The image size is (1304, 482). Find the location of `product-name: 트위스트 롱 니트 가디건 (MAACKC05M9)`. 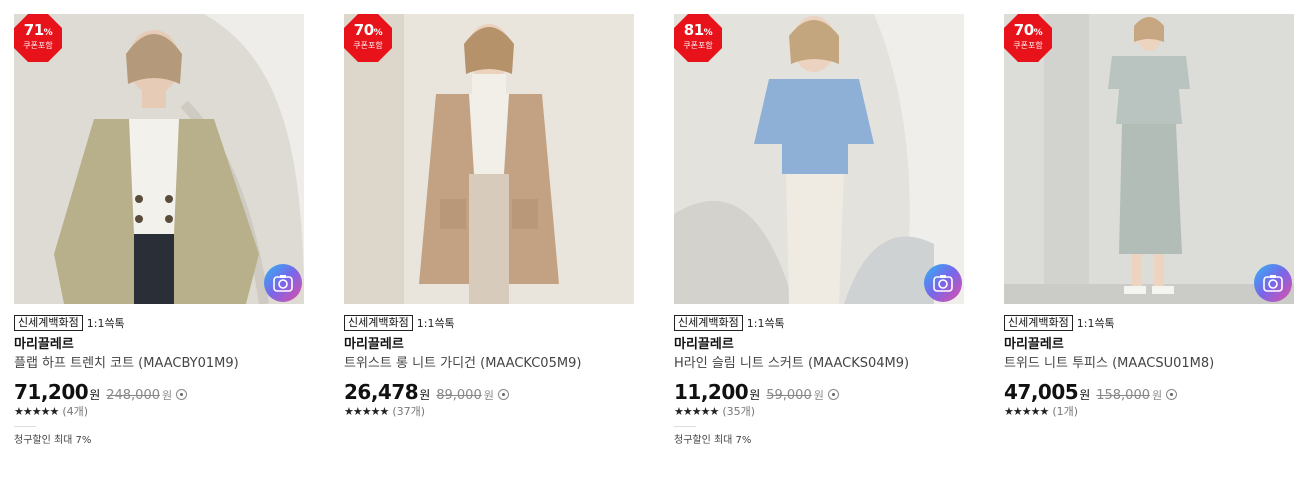

product-name: 트위스트 롱 니트 가디건 (MAACKC05M9) is located at coordinates (489, 363).